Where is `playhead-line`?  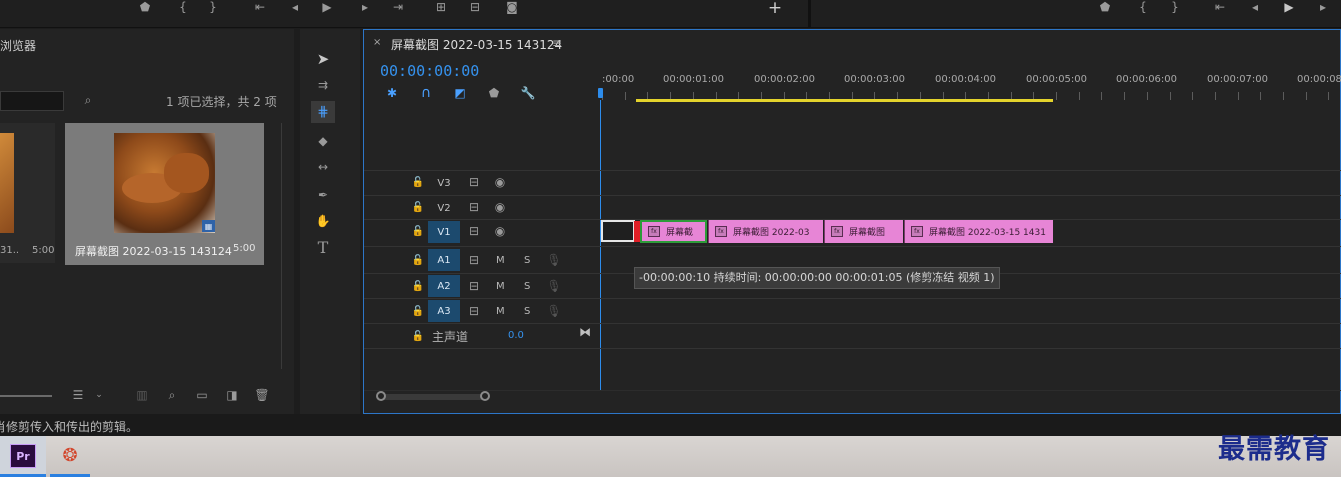 playhead-line is located at coordinates (600, 245).